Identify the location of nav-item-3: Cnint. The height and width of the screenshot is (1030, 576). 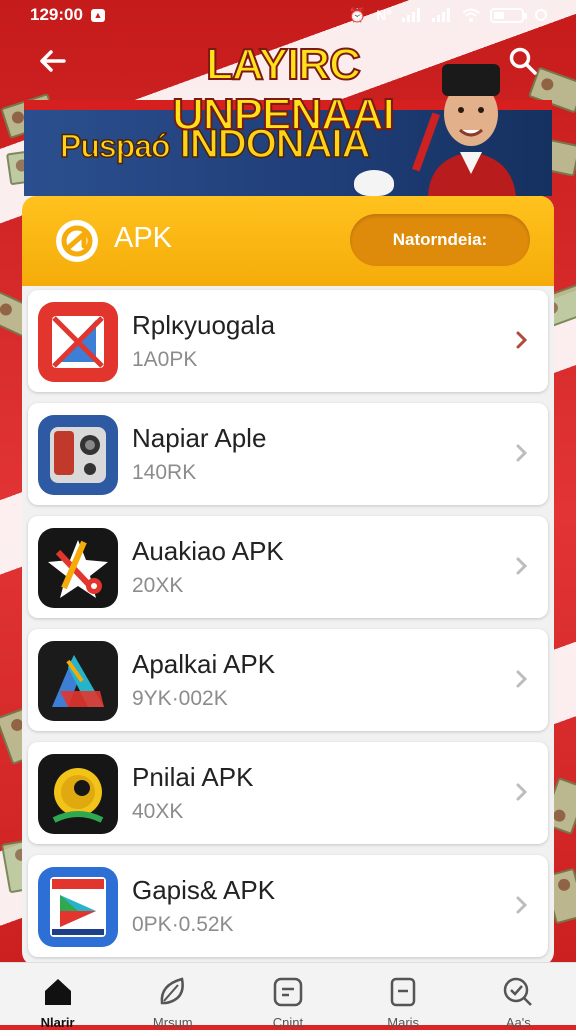
(288, 996).